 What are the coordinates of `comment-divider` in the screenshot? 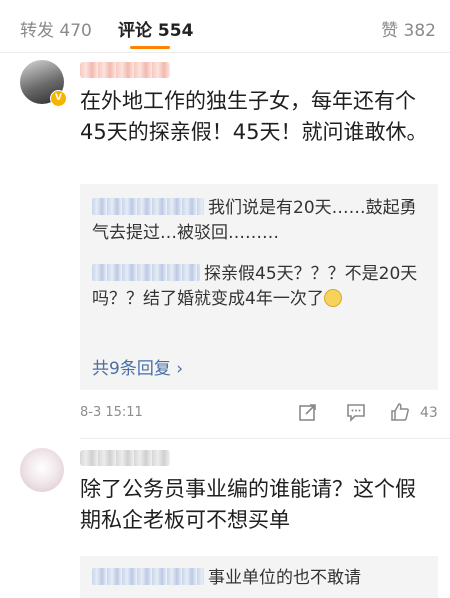 It's located at (265, 438).